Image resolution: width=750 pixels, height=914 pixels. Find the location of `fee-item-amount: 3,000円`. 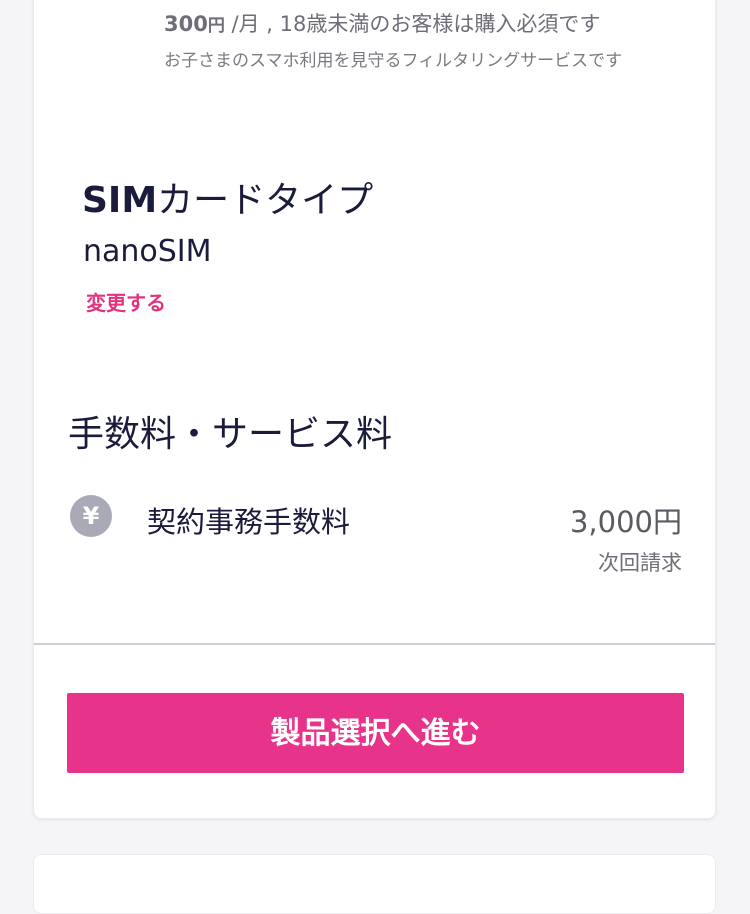

fee-item-amount: 3,000円 is located at coordinates (625, 522).